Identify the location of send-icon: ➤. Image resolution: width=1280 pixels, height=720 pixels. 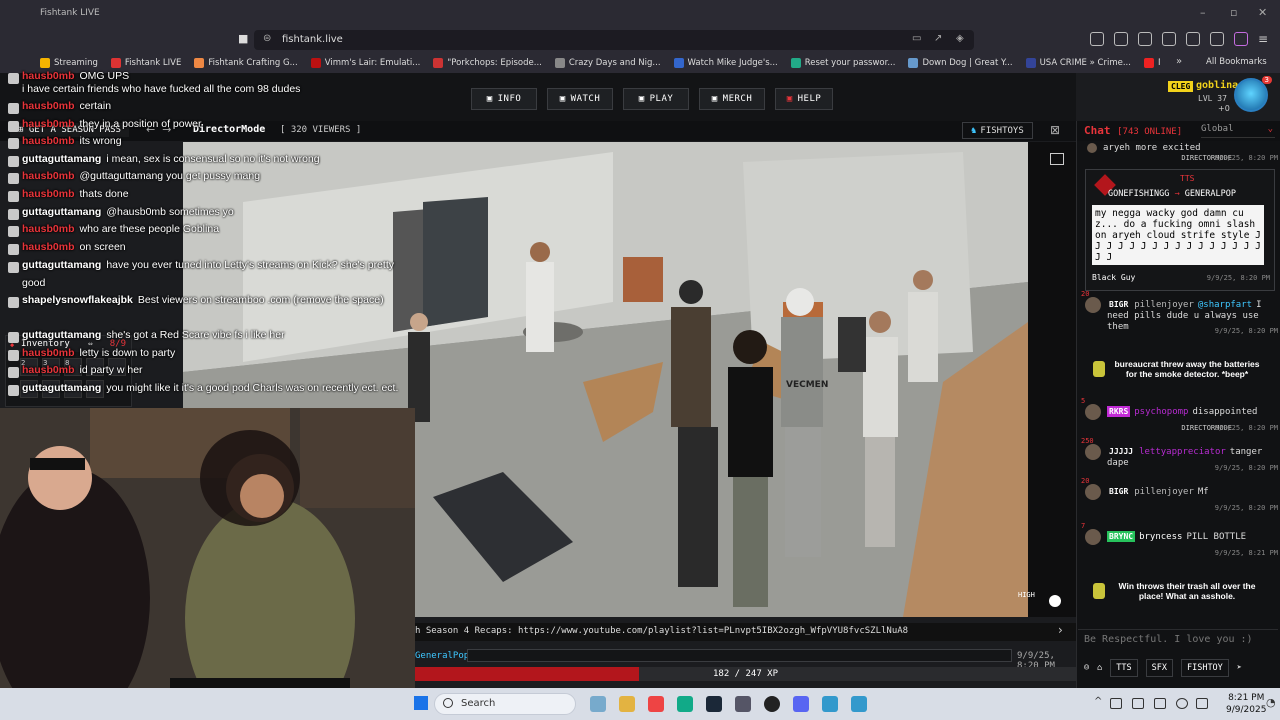
(1239, 668).